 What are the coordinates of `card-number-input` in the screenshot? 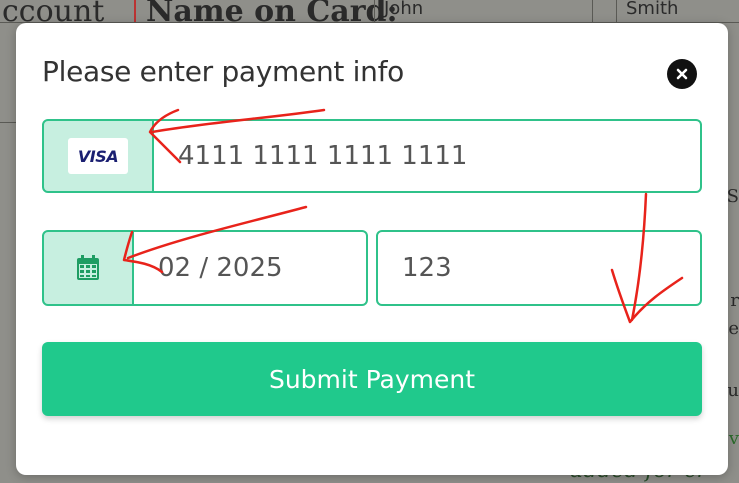 It's located at (428, 156).